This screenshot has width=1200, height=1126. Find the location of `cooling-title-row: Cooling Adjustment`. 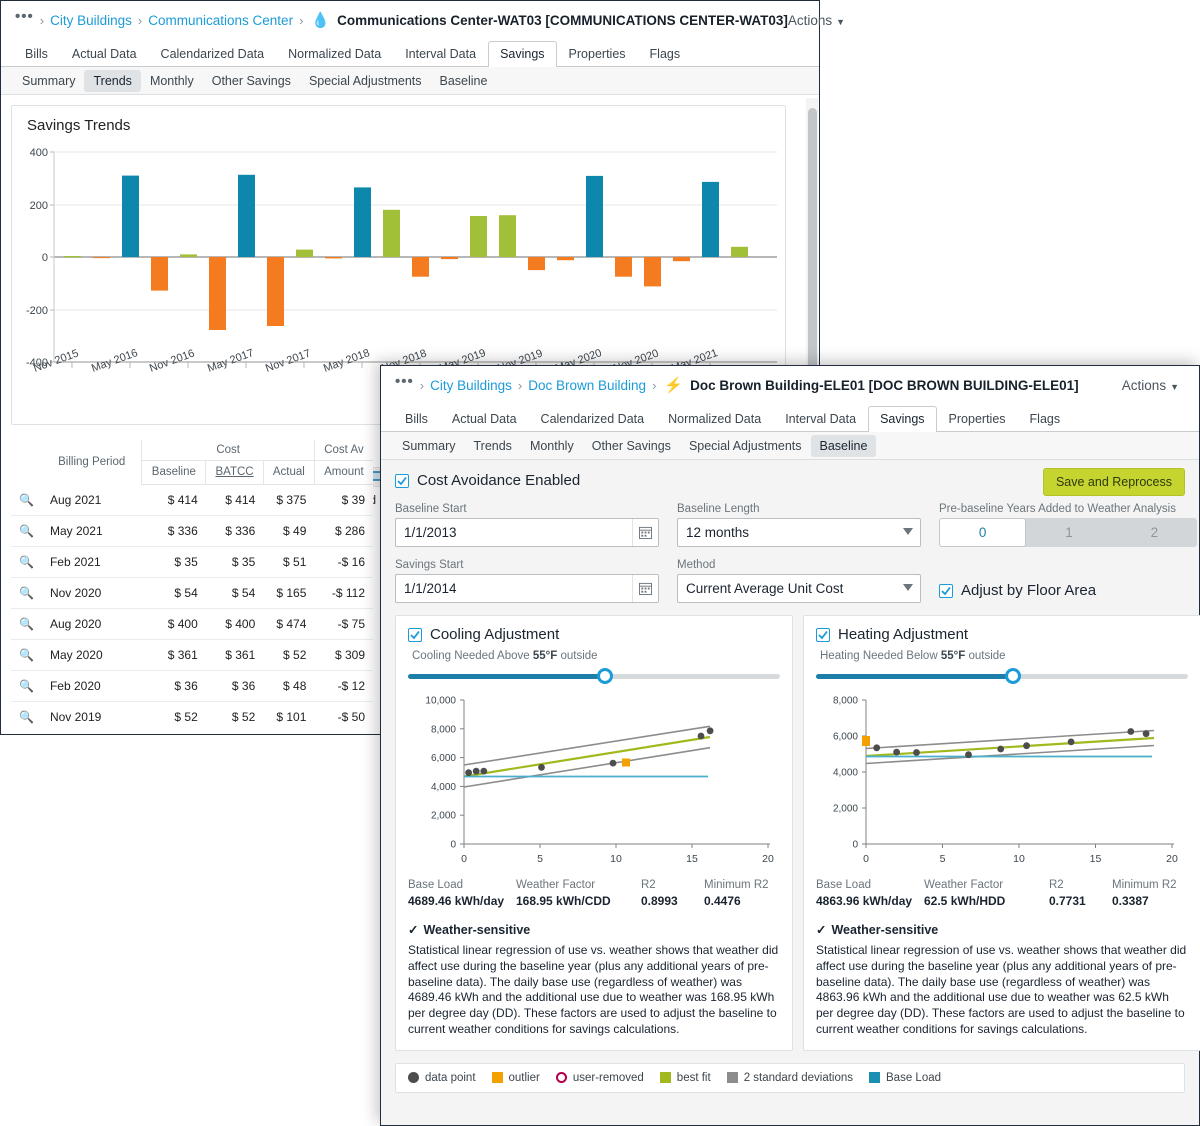

cooling-title-row: Cooling Adjustment is located at coordinates (594, 634).